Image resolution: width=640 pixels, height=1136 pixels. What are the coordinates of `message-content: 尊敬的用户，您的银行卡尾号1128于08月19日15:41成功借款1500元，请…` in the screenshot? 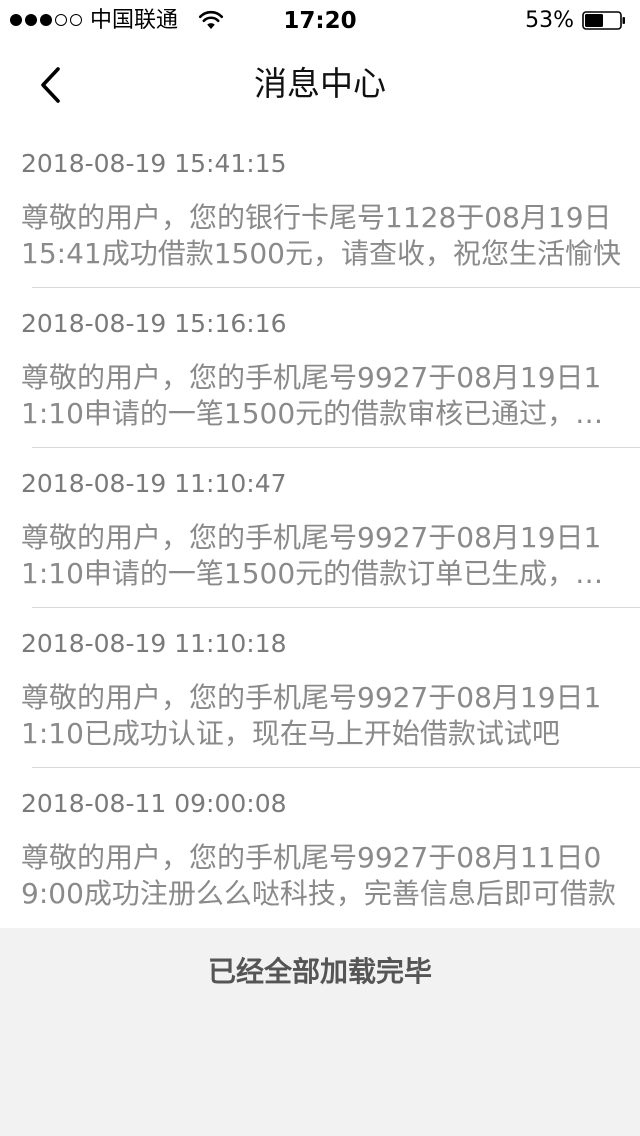 It's located at (321, 235).